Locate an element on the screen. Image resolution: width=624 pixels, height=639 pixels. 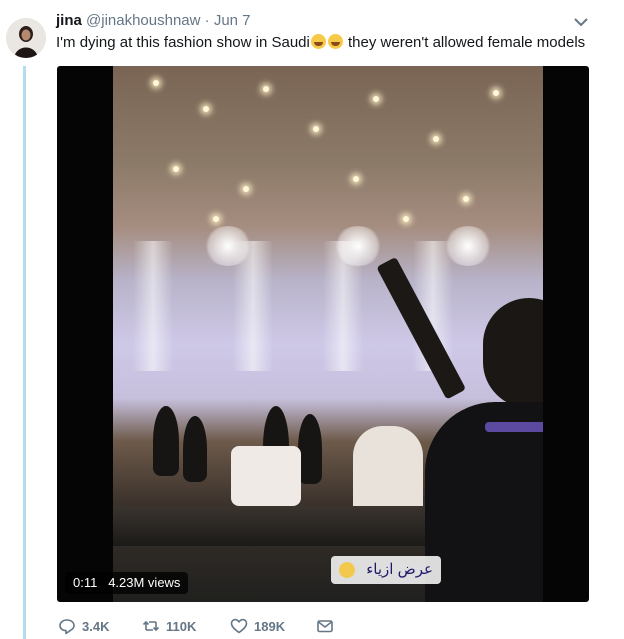
reply-icon is located at coordinates (67, 627).